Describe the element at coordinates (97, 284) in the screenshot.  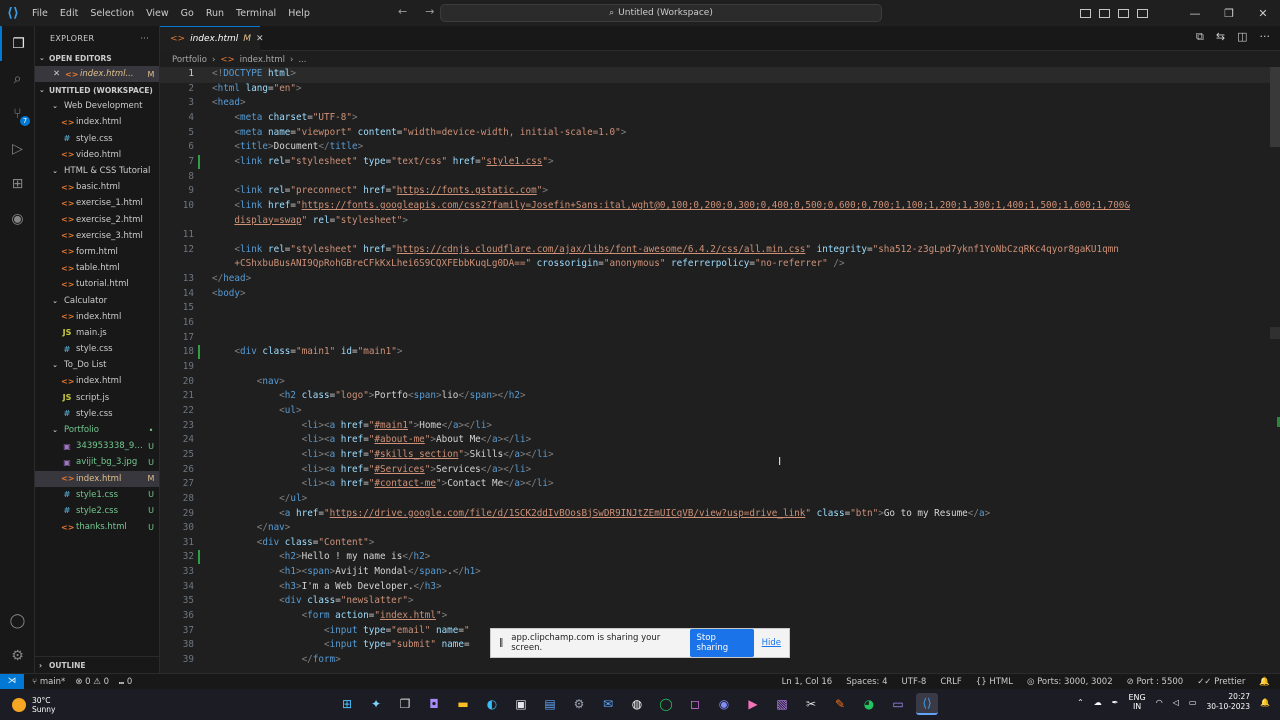
I see `file-item: <> tutorial.html` at that location.